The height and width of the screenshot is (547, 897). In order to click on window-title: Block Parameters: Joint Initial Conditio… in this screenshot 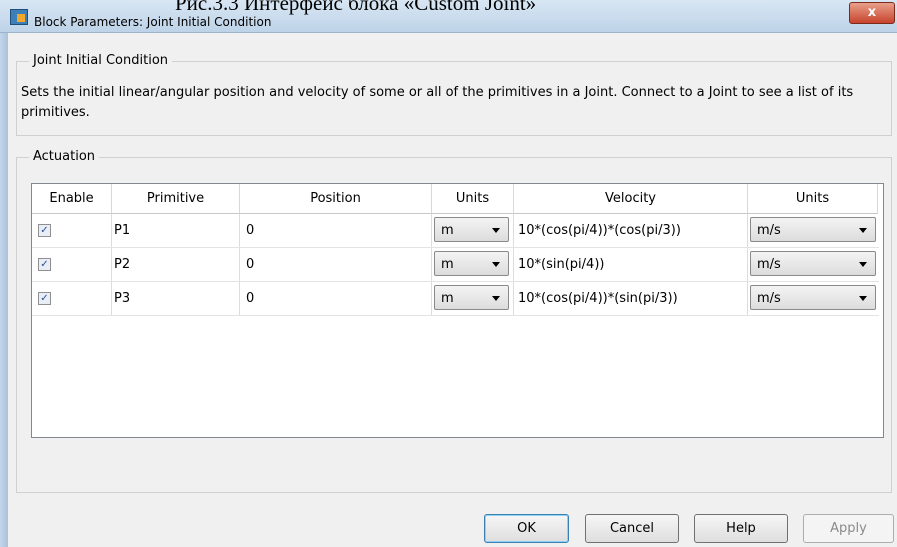, I will do `click(153, 22)`.